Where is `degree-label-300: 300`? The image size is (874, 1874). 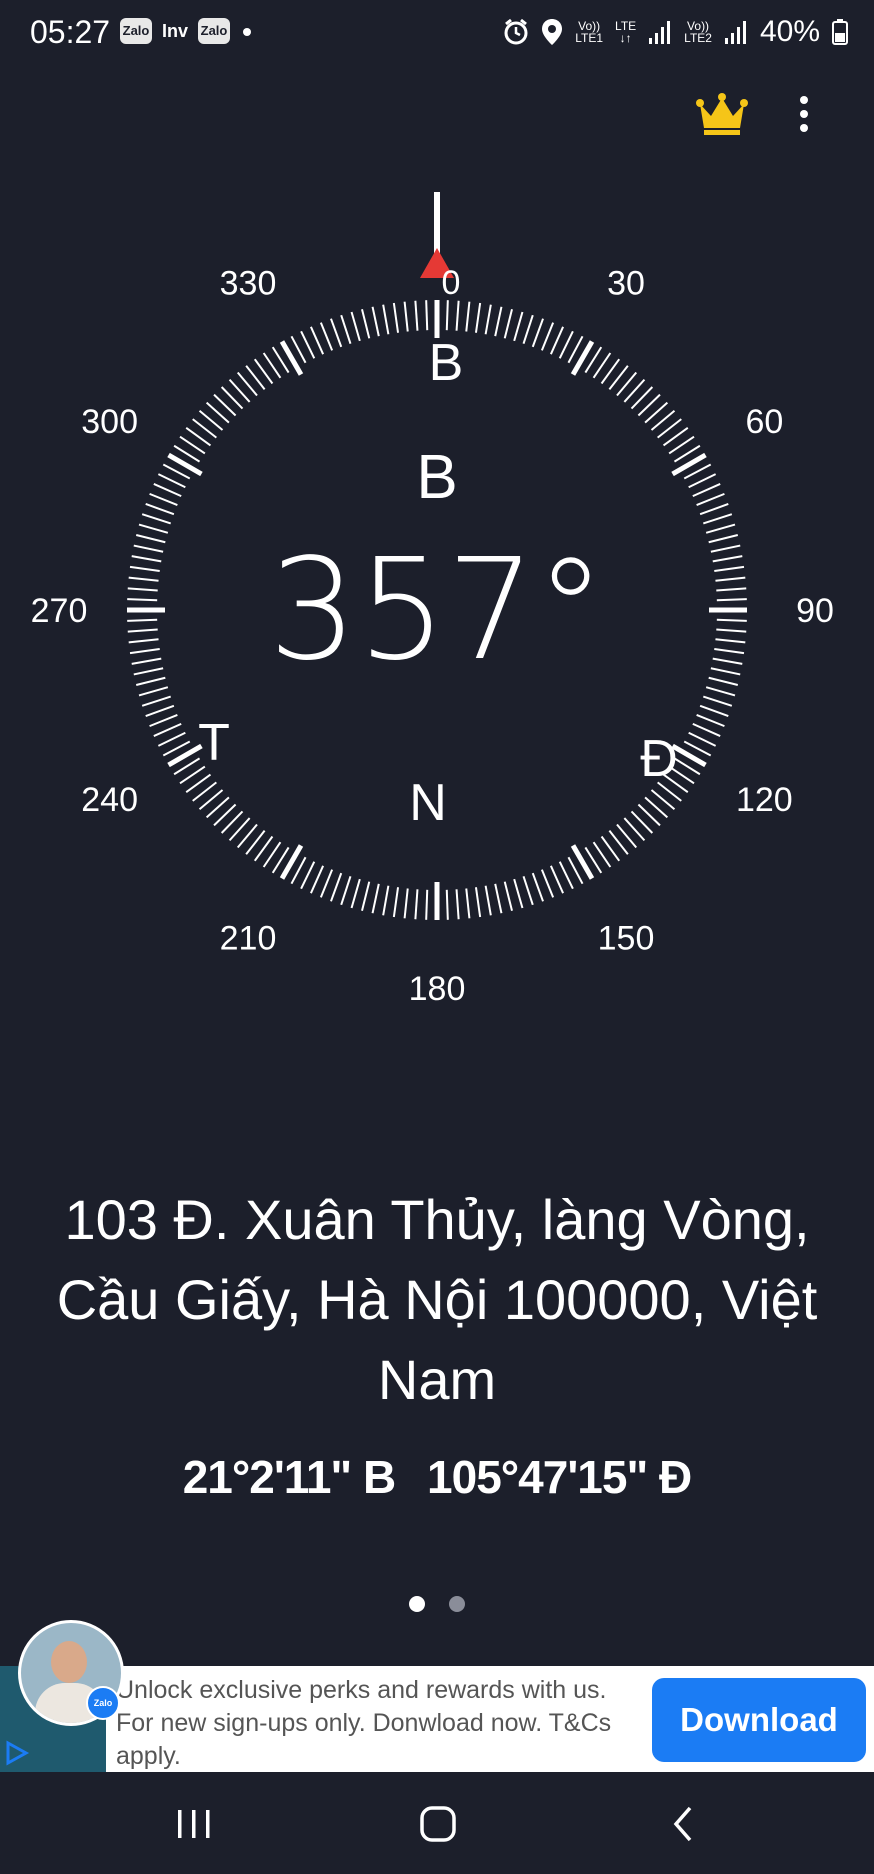 degree-label-300: 300 is located at coordinates (109, 422).